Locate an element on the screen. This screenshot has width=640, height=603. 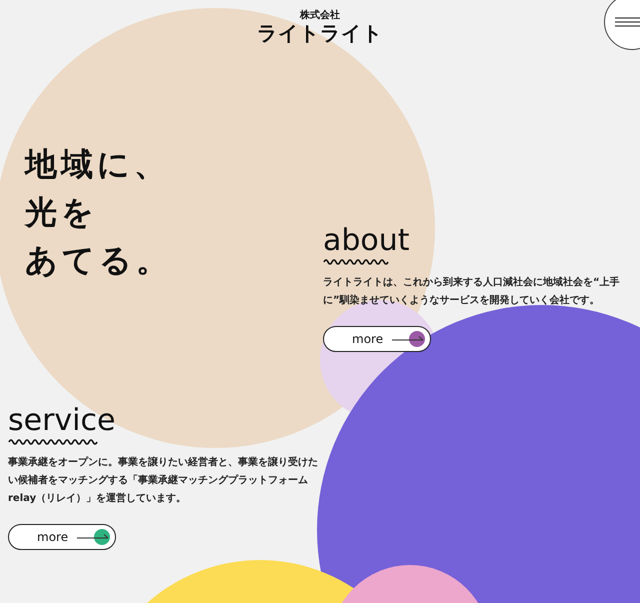
hero-headline-line: 地域に、 is located at coordinates (98, 164).